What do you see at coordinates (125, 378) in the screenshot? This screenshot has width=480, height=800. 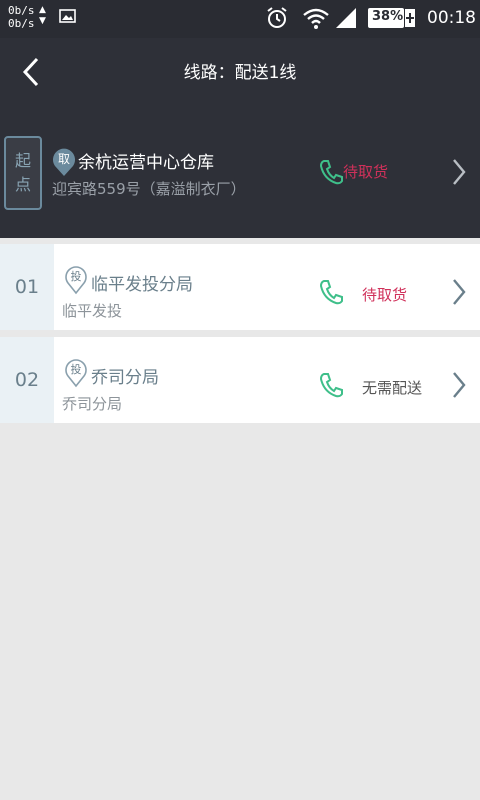 I see `stop-name: 乔司分局` at bounding box center [125, 378].